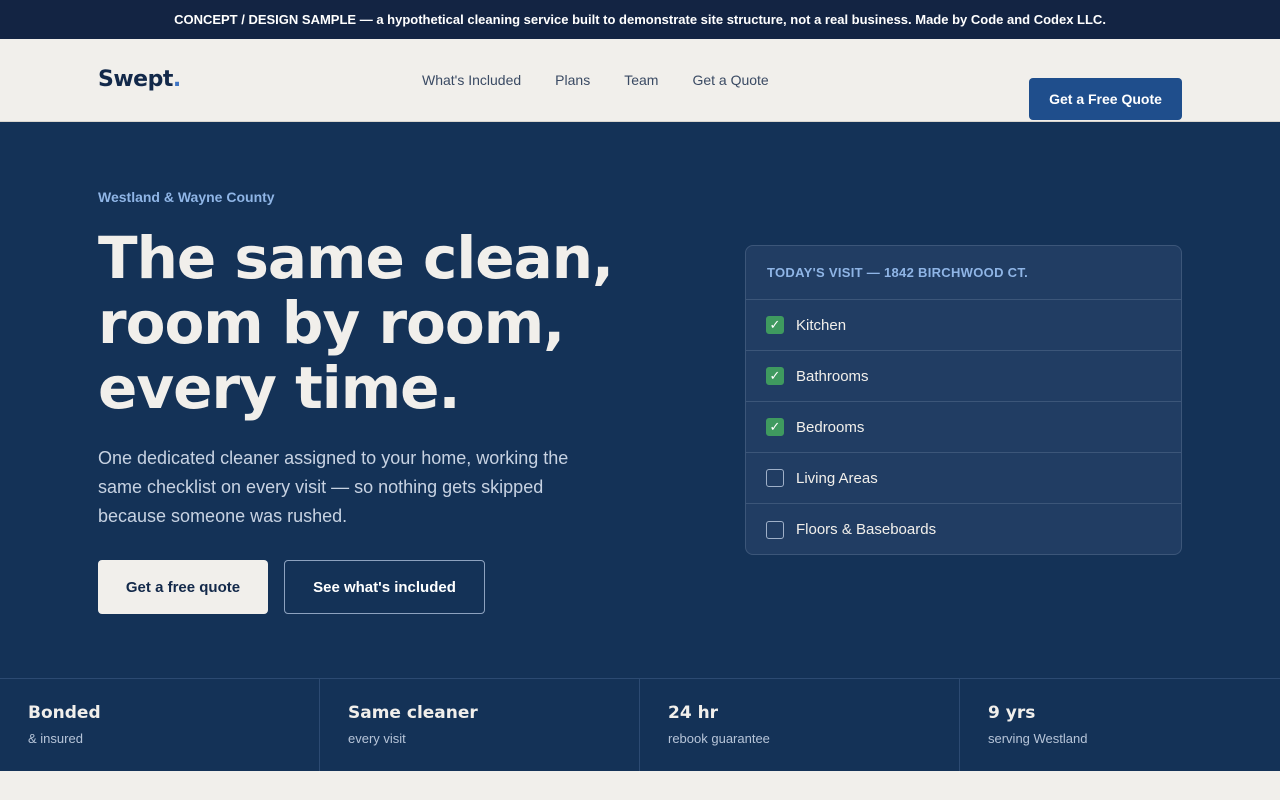 This screenshot has width=1280, height=800. I want to click on checklist-item-label: Living Areas, so click(837, 478).